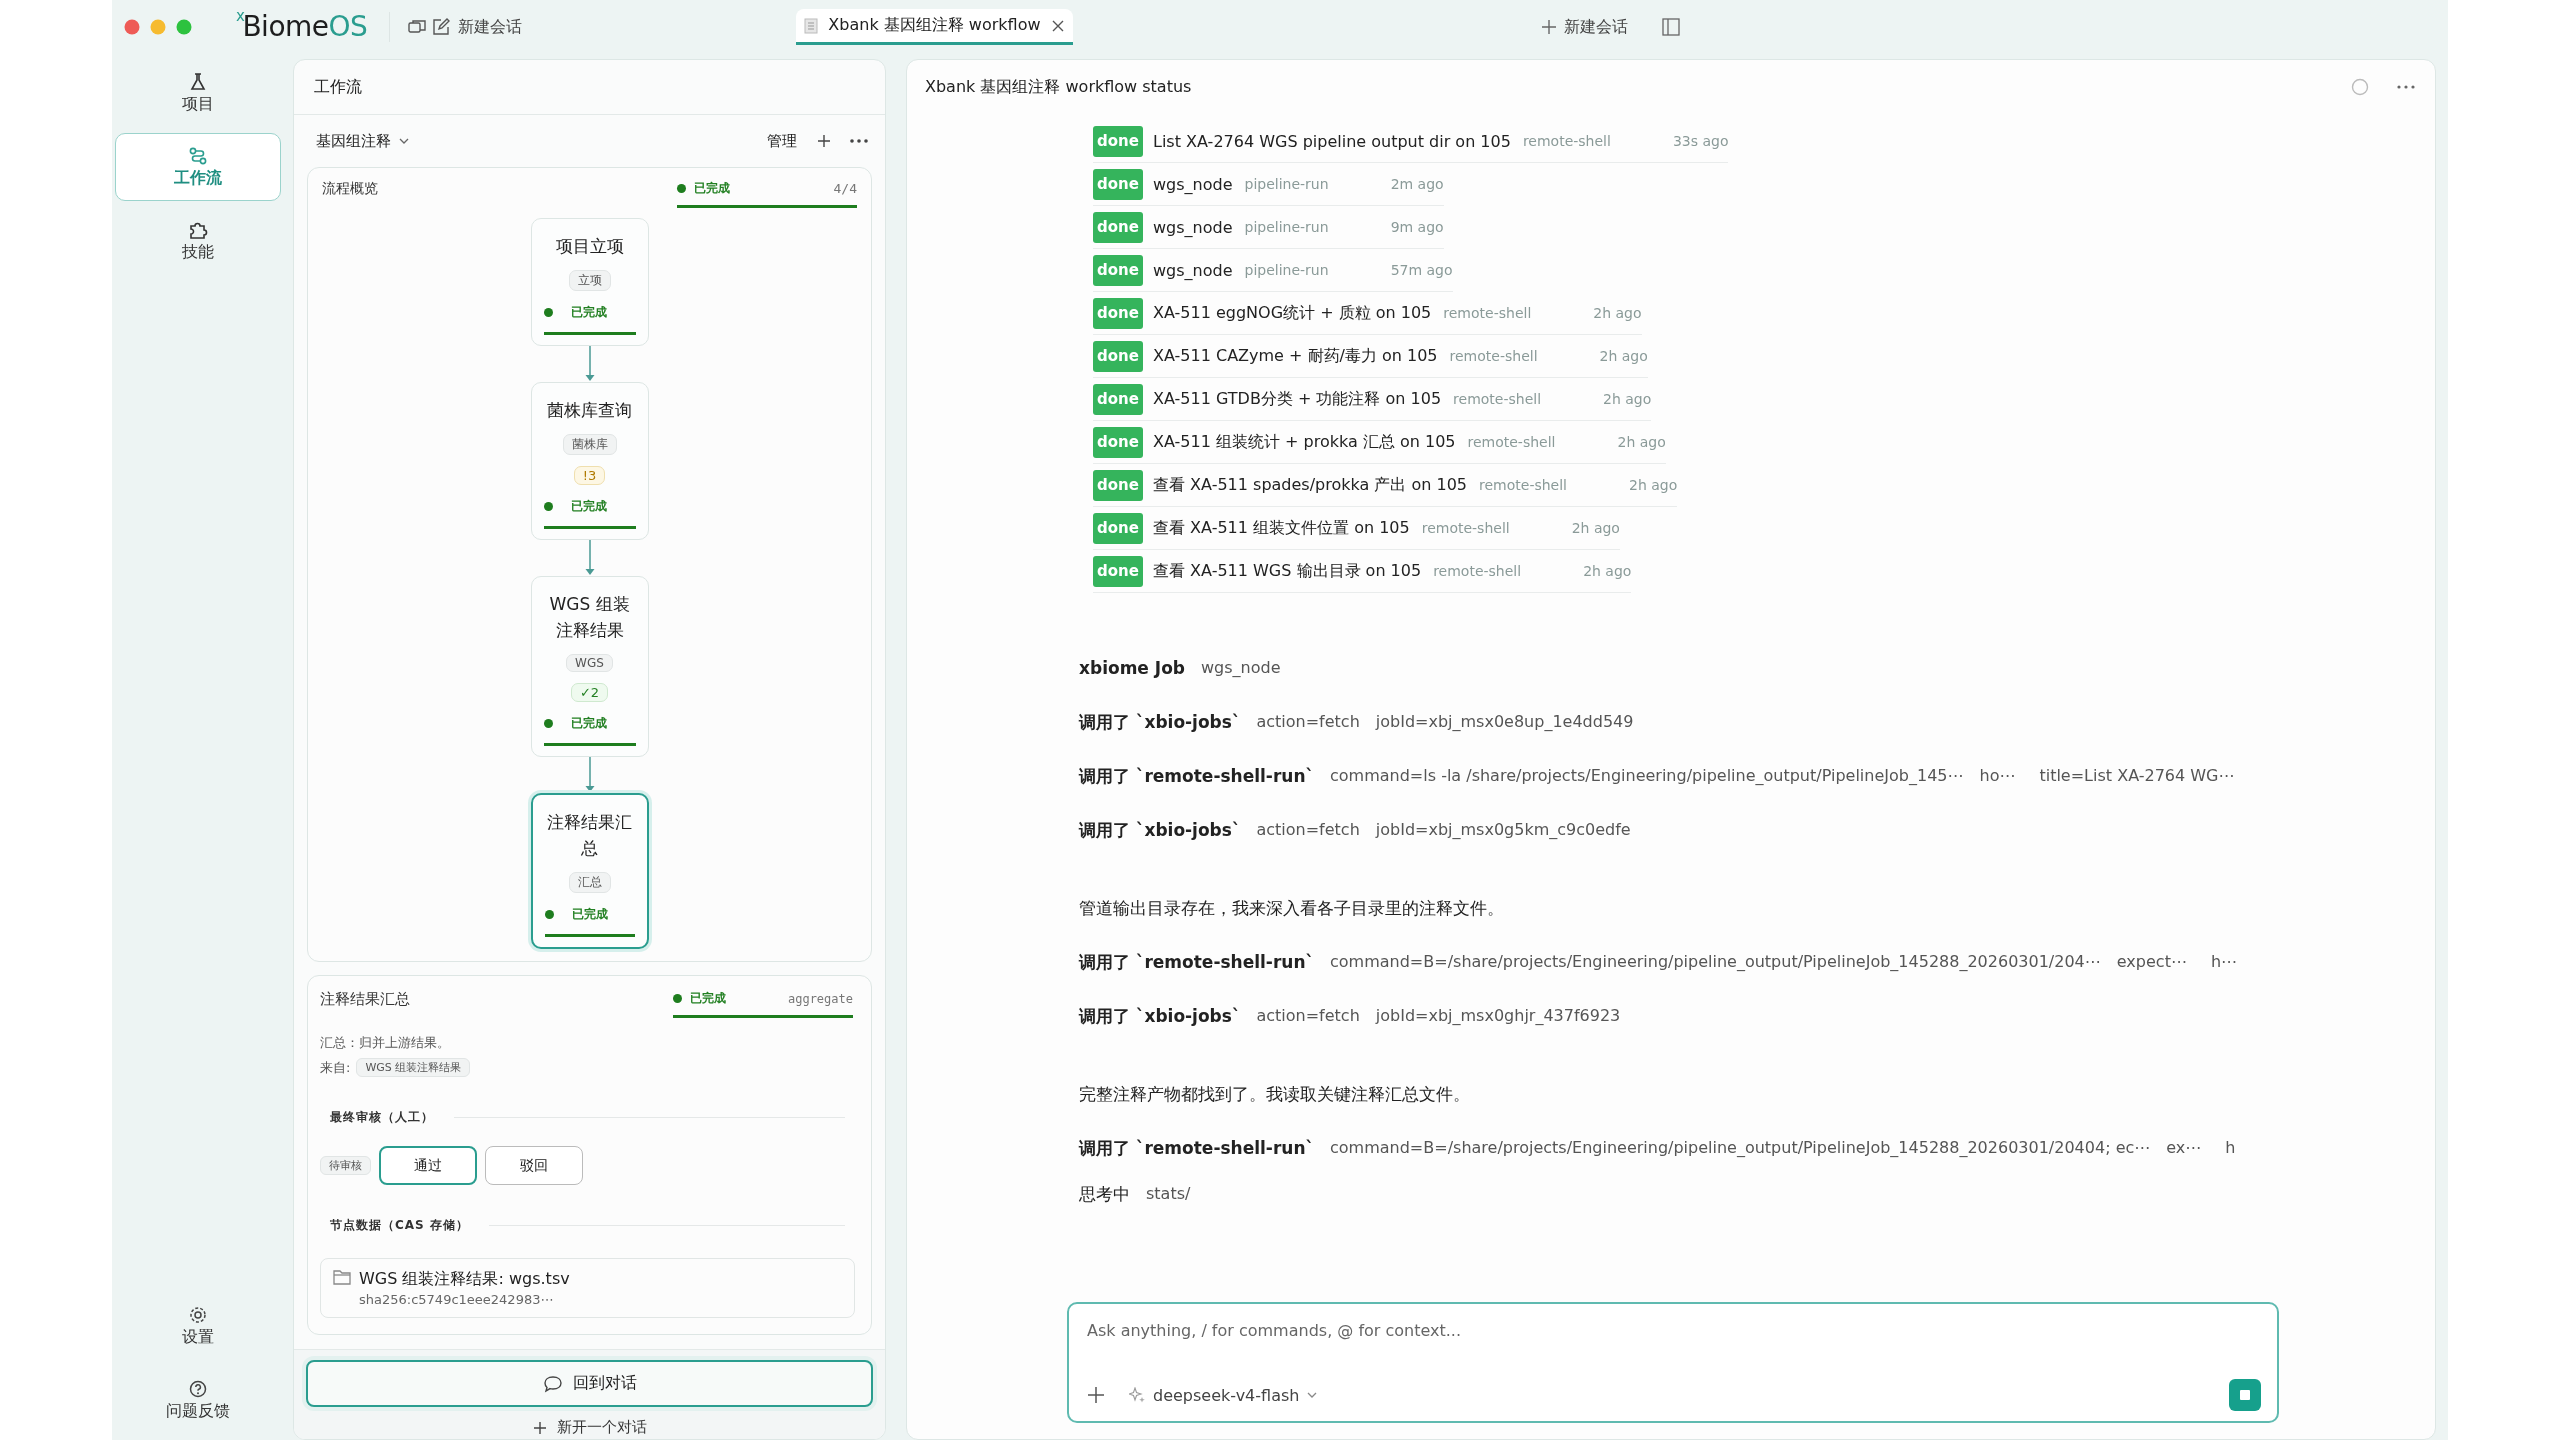 This screenshot has width=2560, height=1440. What do you see at coordinates (1295, 356) in the screenshot?
I see `job-title: XA-511 CAZyme + 耐药/毒力 on 105` at bounding box center [1295, 356].